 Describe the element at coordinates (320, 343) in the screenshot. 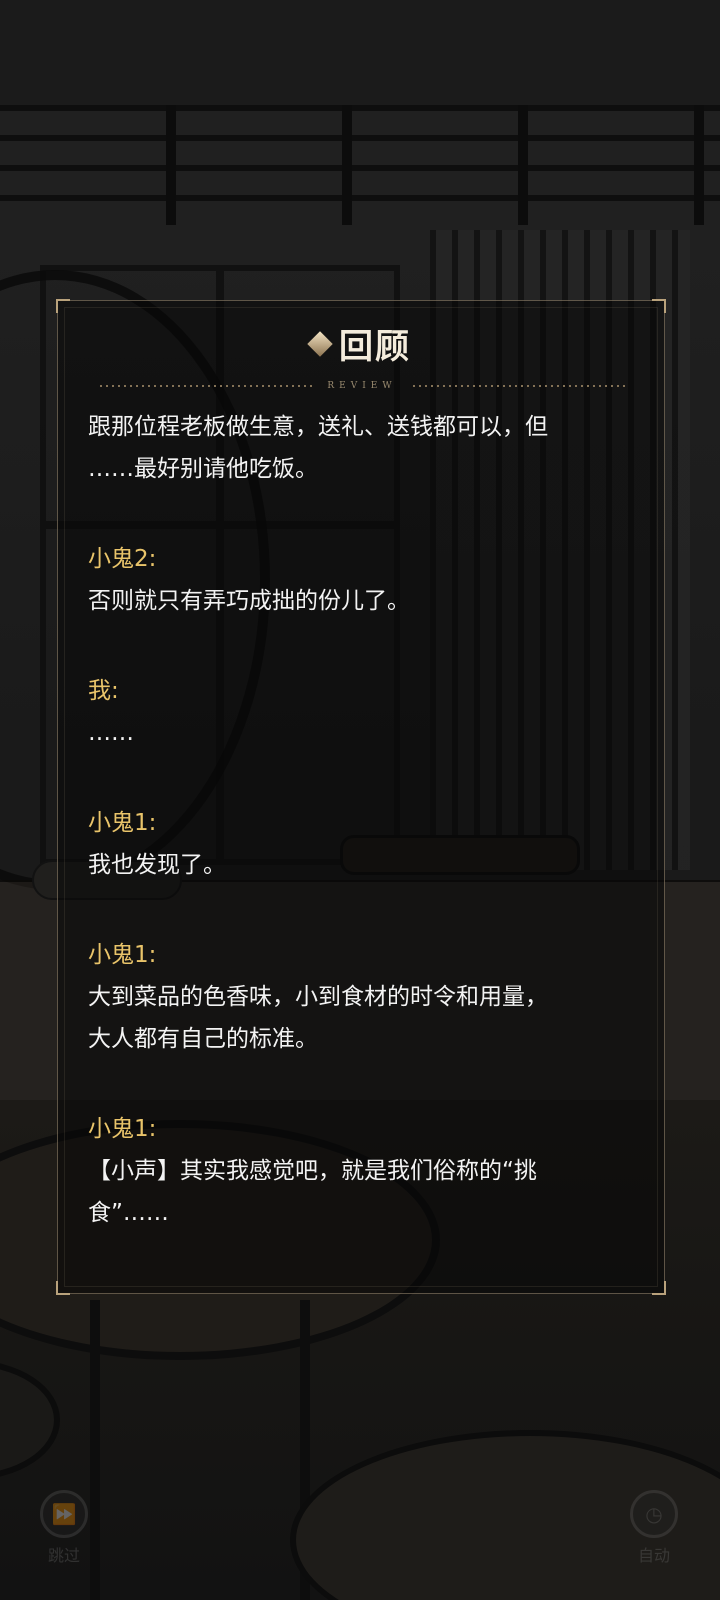

I see `diamond-ornament-icon` at that location.